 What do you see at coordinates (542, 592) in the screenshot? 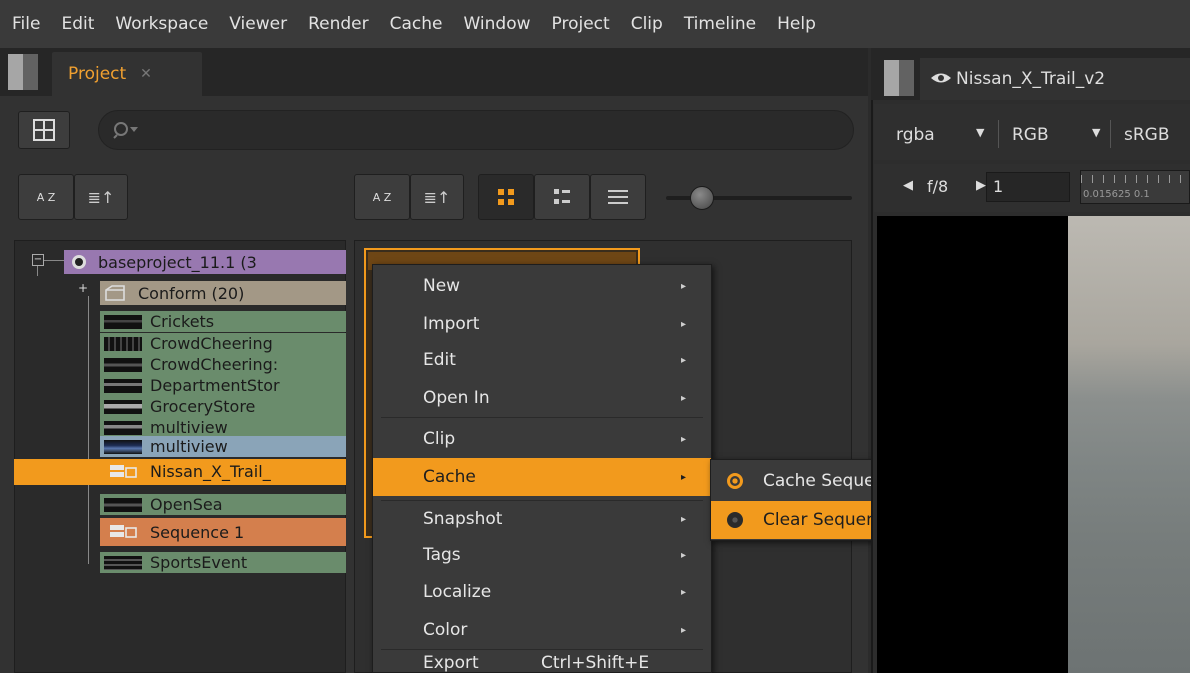
I see `menu-item-localize: Localize ▸` at bounding box center [542, 592].